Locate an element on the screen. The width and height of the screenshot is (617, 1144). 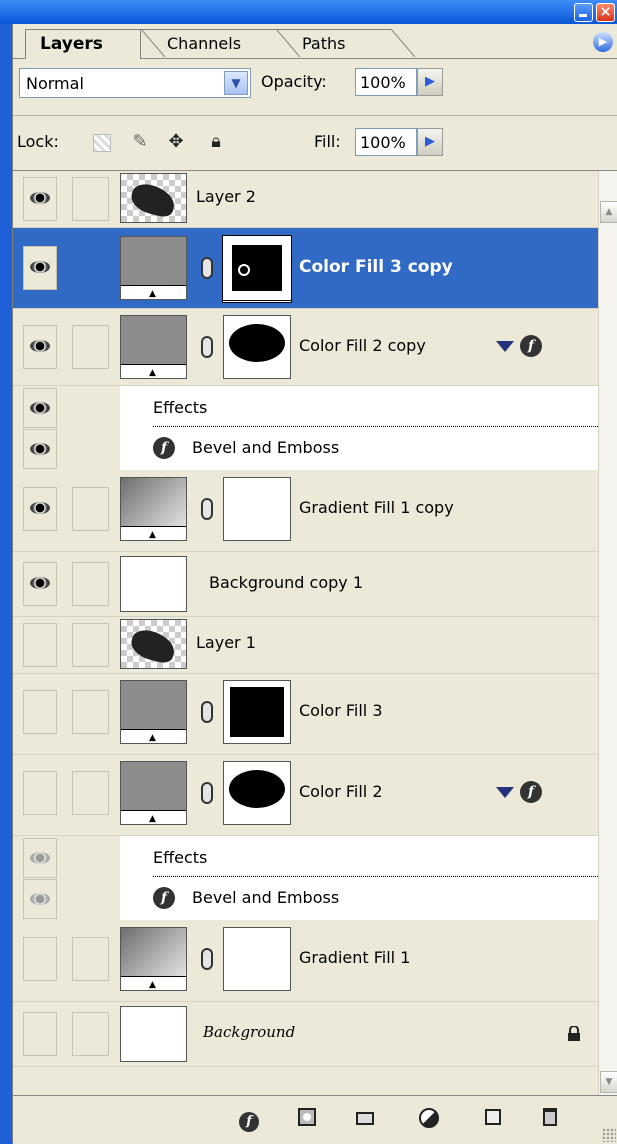
layer-row: Layer 2 is located at coordinates (305, 199).